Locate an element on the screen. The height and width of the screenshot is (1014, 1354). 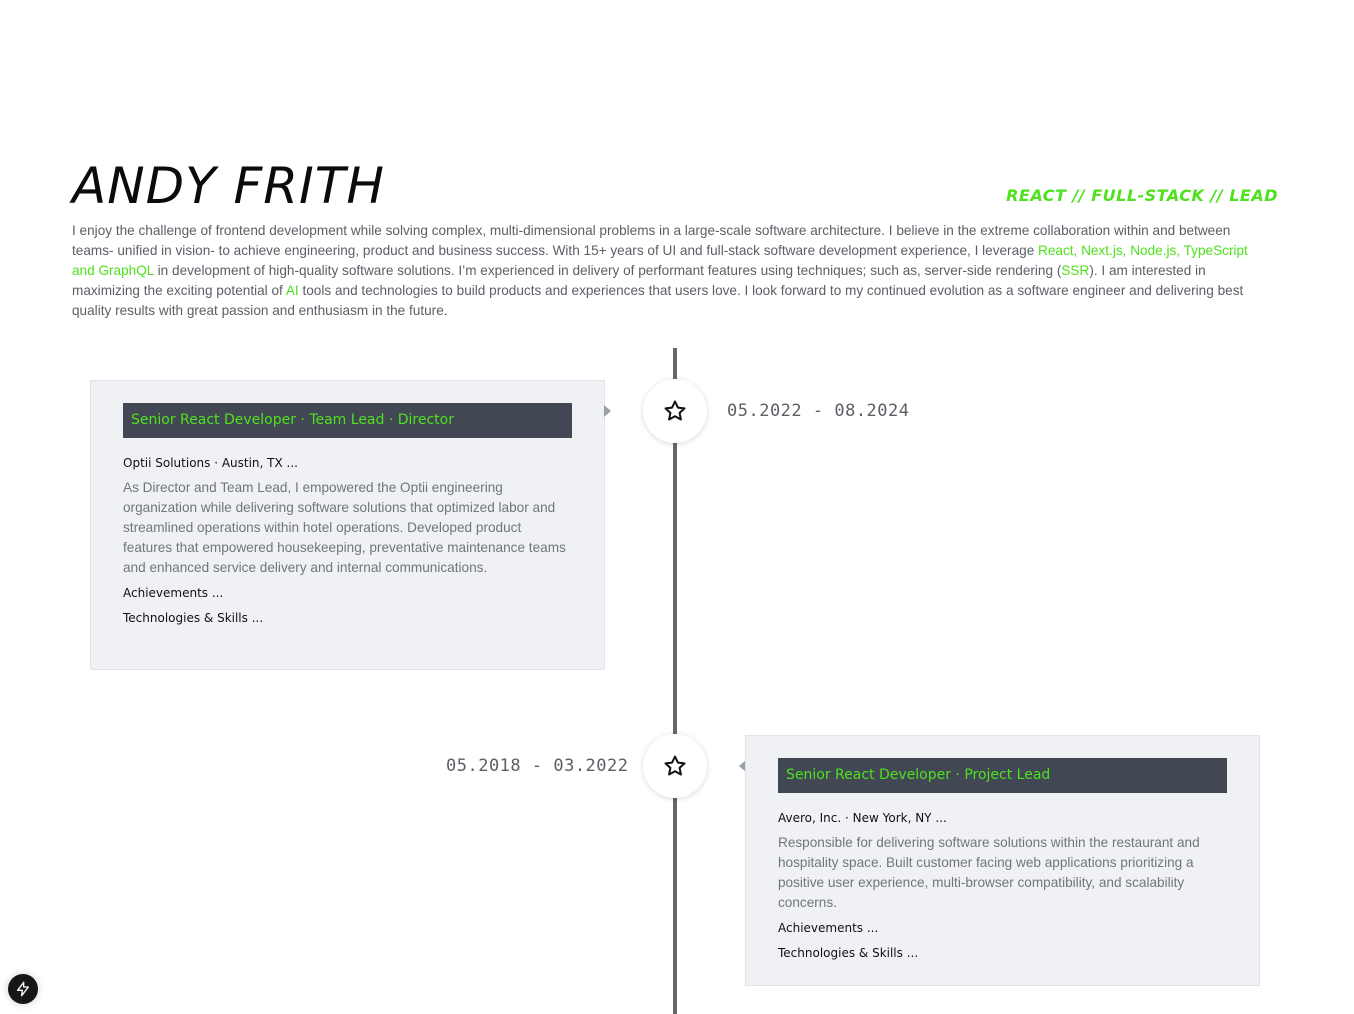
job-title: Senior React Developer · Project Lead is located at coordinates (1002, 775).